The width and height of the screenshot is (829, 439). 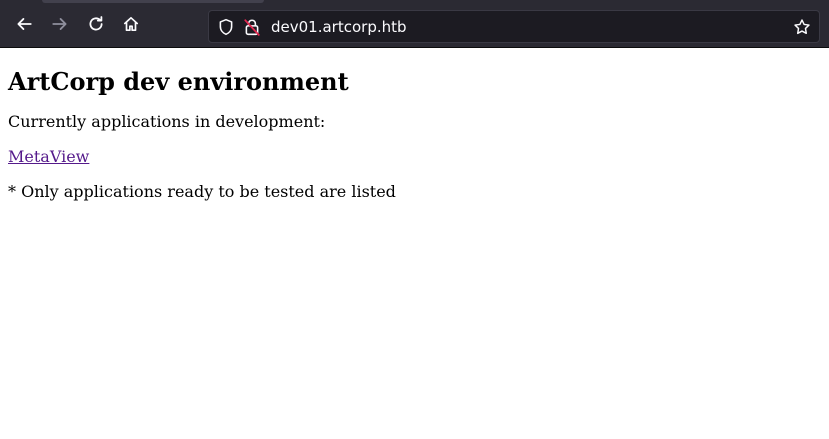 I want to click on reload-icon, so click(x=96, y=23).